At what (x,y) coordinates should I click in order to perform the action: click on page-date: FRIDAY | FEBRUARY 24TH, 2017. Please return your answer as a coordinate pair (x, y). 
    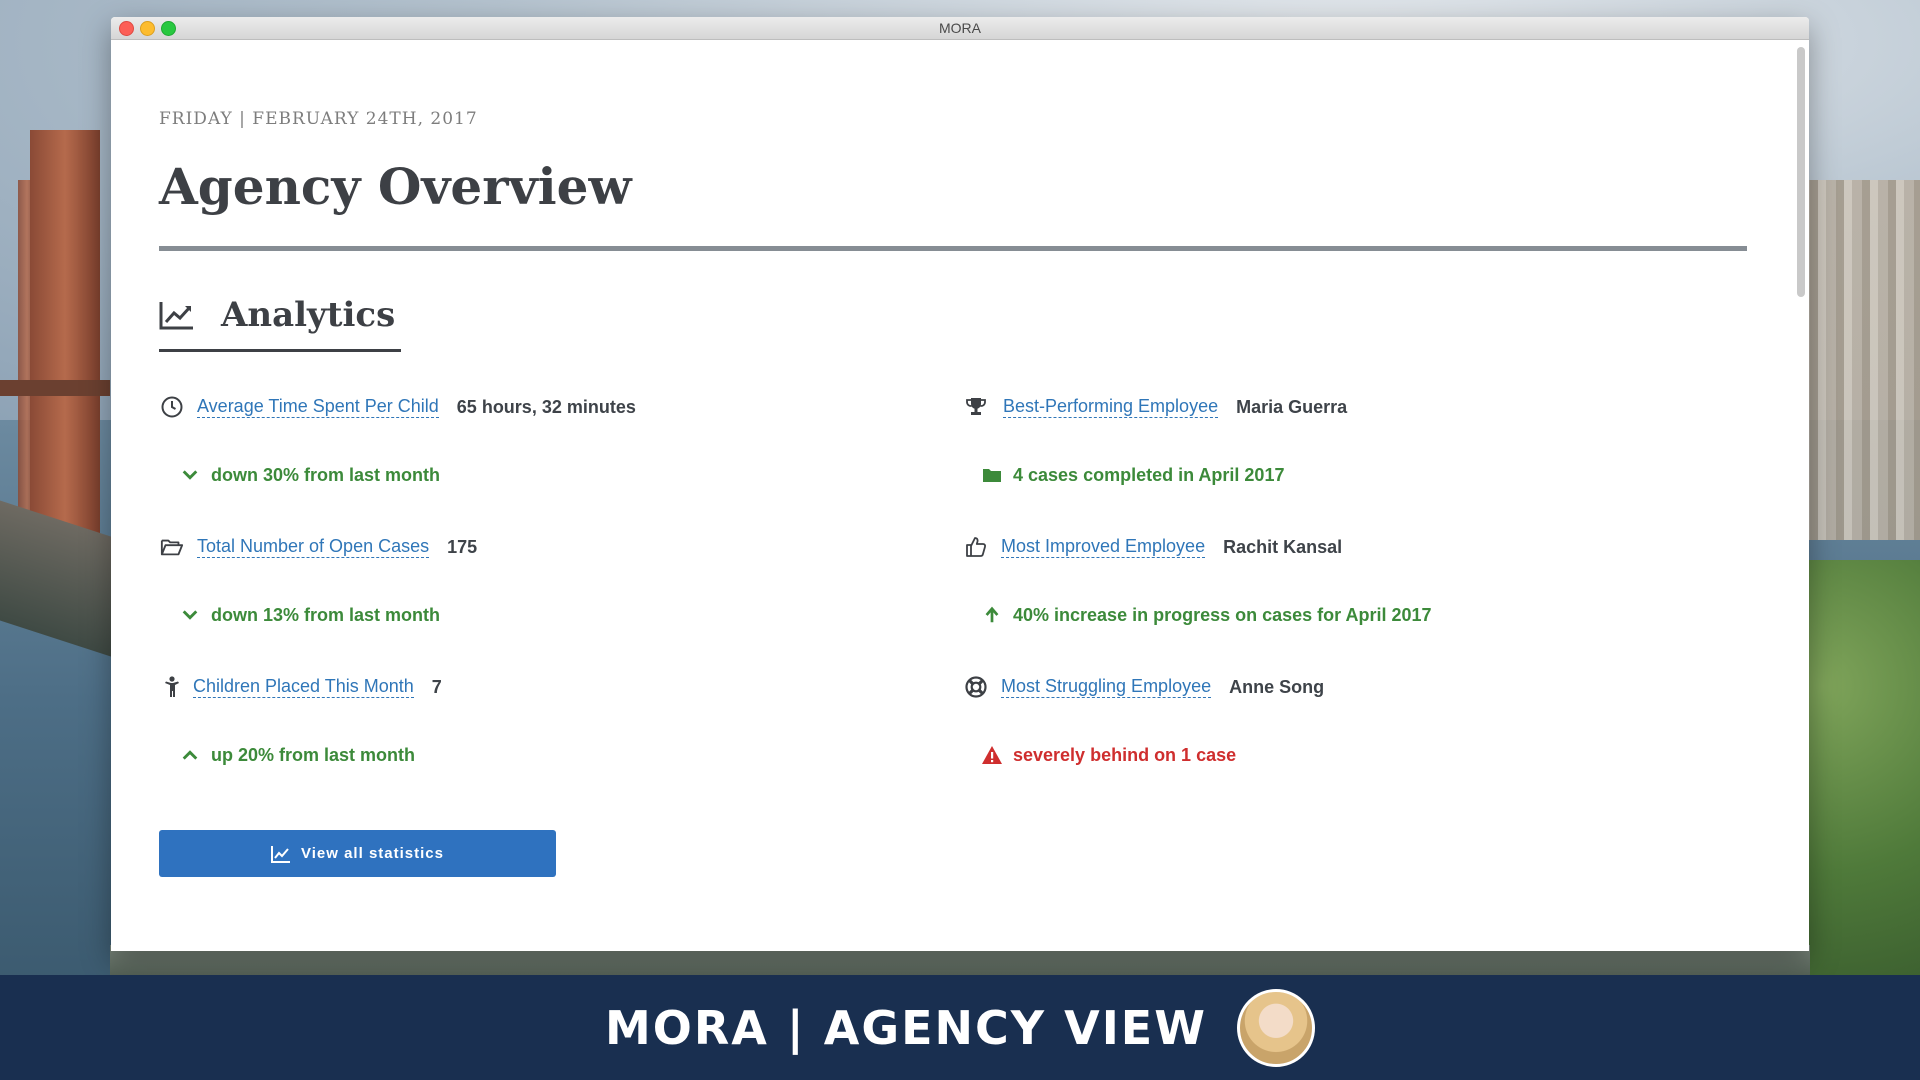
    Looking at the image, I should click on (318, 119).